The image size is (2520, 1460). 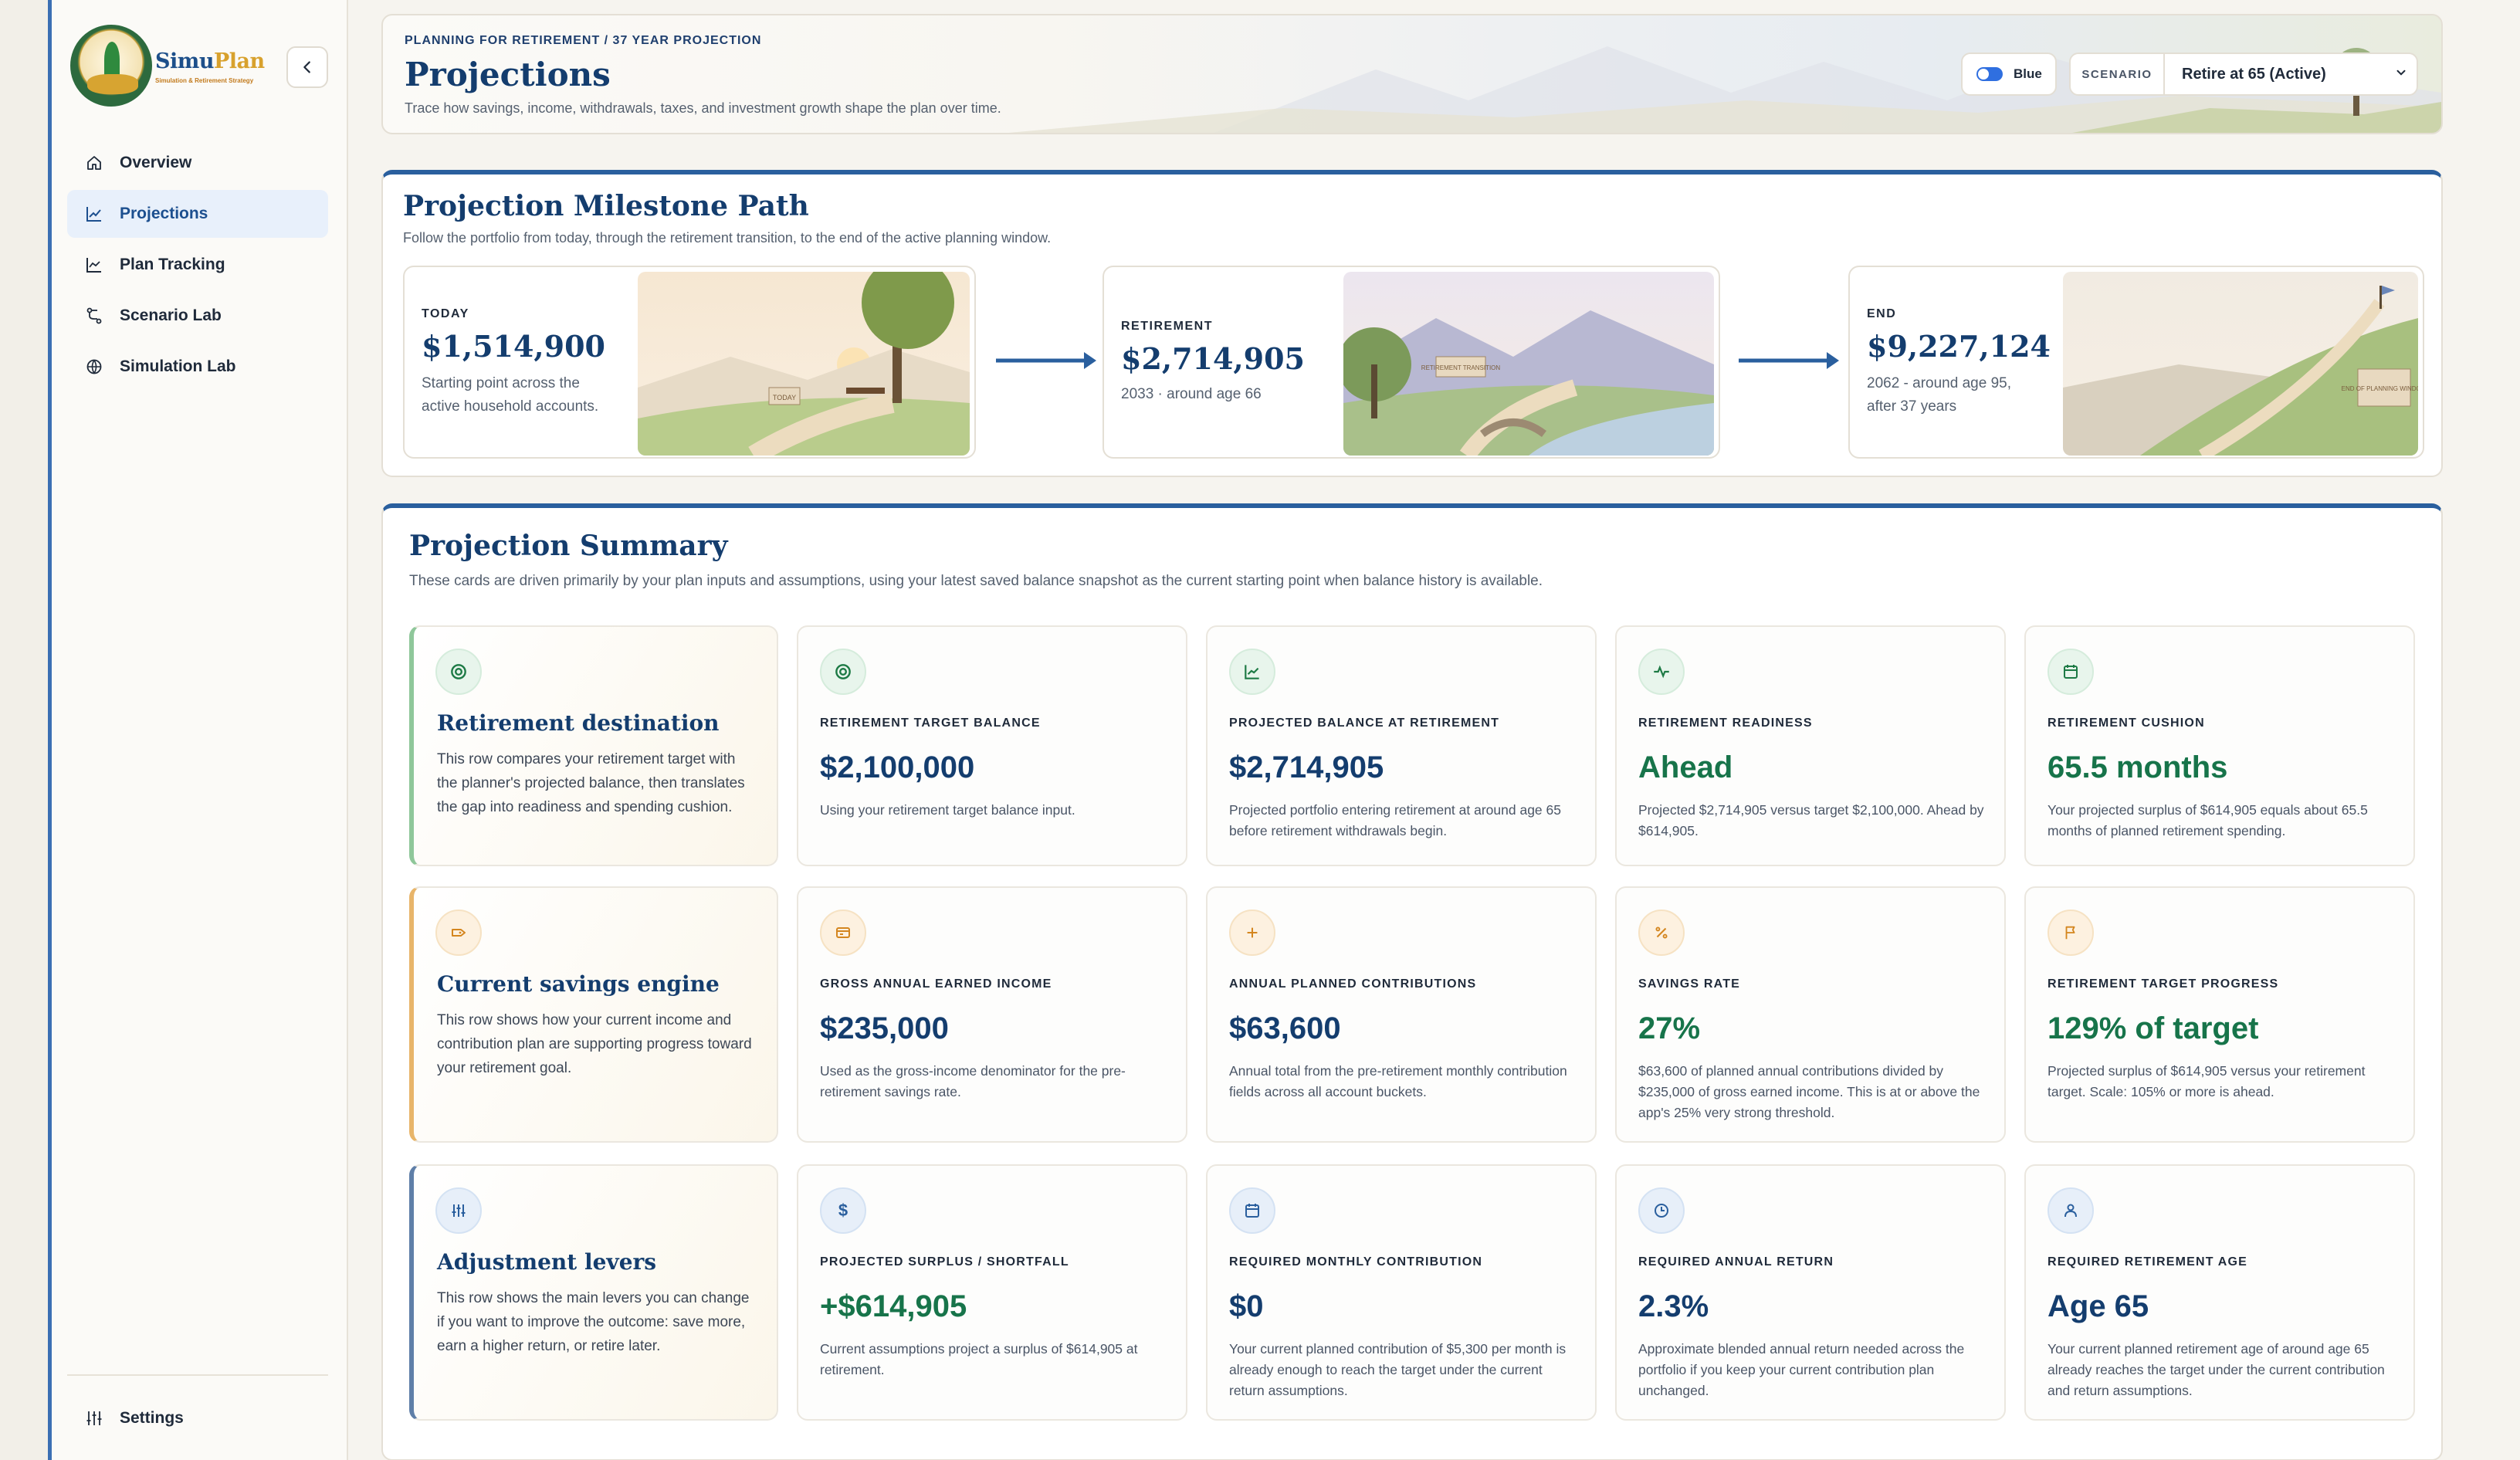 I want to click on sidebar-item-label: Overview, so click(x=156, y=163).